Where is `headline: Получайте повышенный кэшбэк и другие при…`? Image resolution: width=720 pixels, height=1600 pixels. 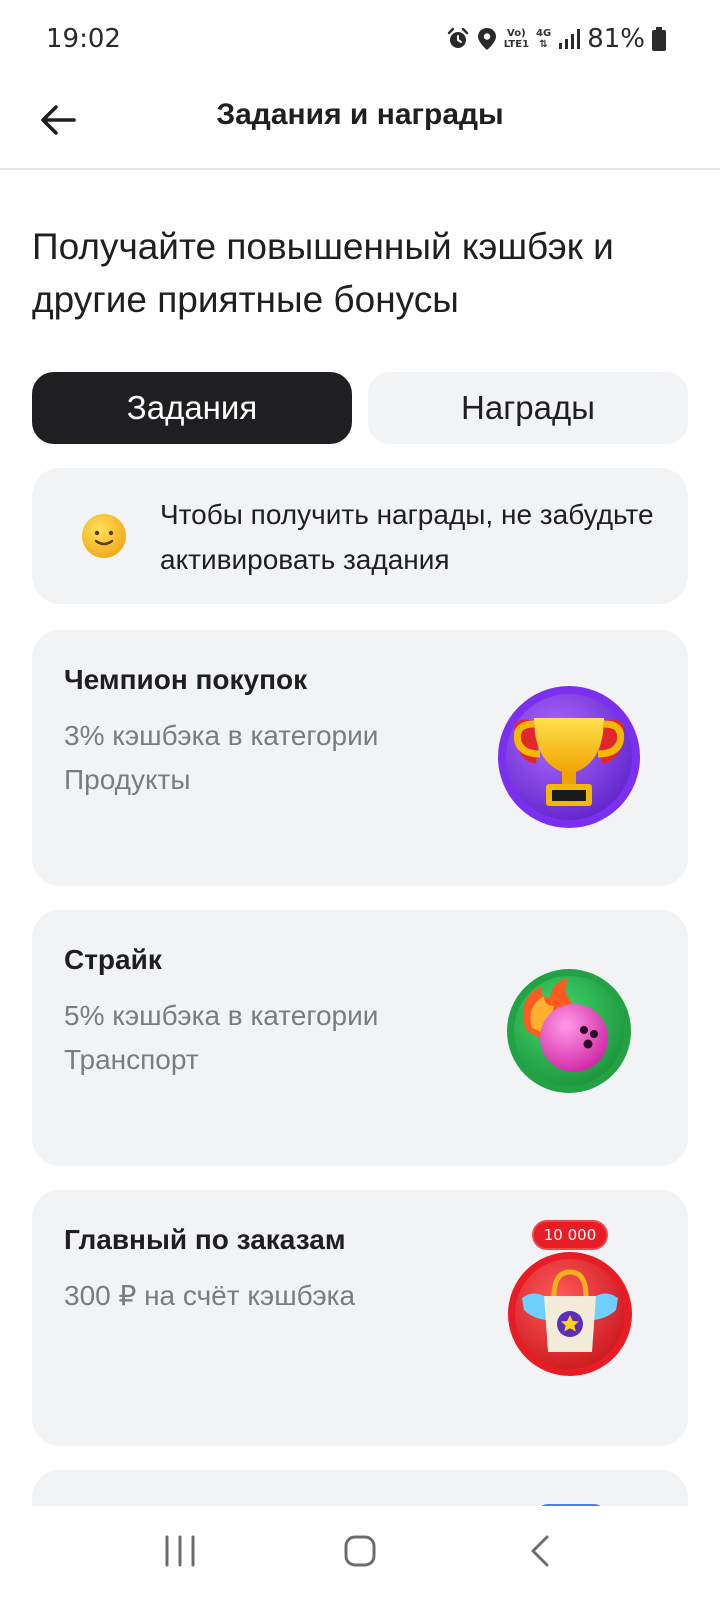 headline: Получайте повышенный кэшбэк и другие при… is located at coordinates (323, 273).